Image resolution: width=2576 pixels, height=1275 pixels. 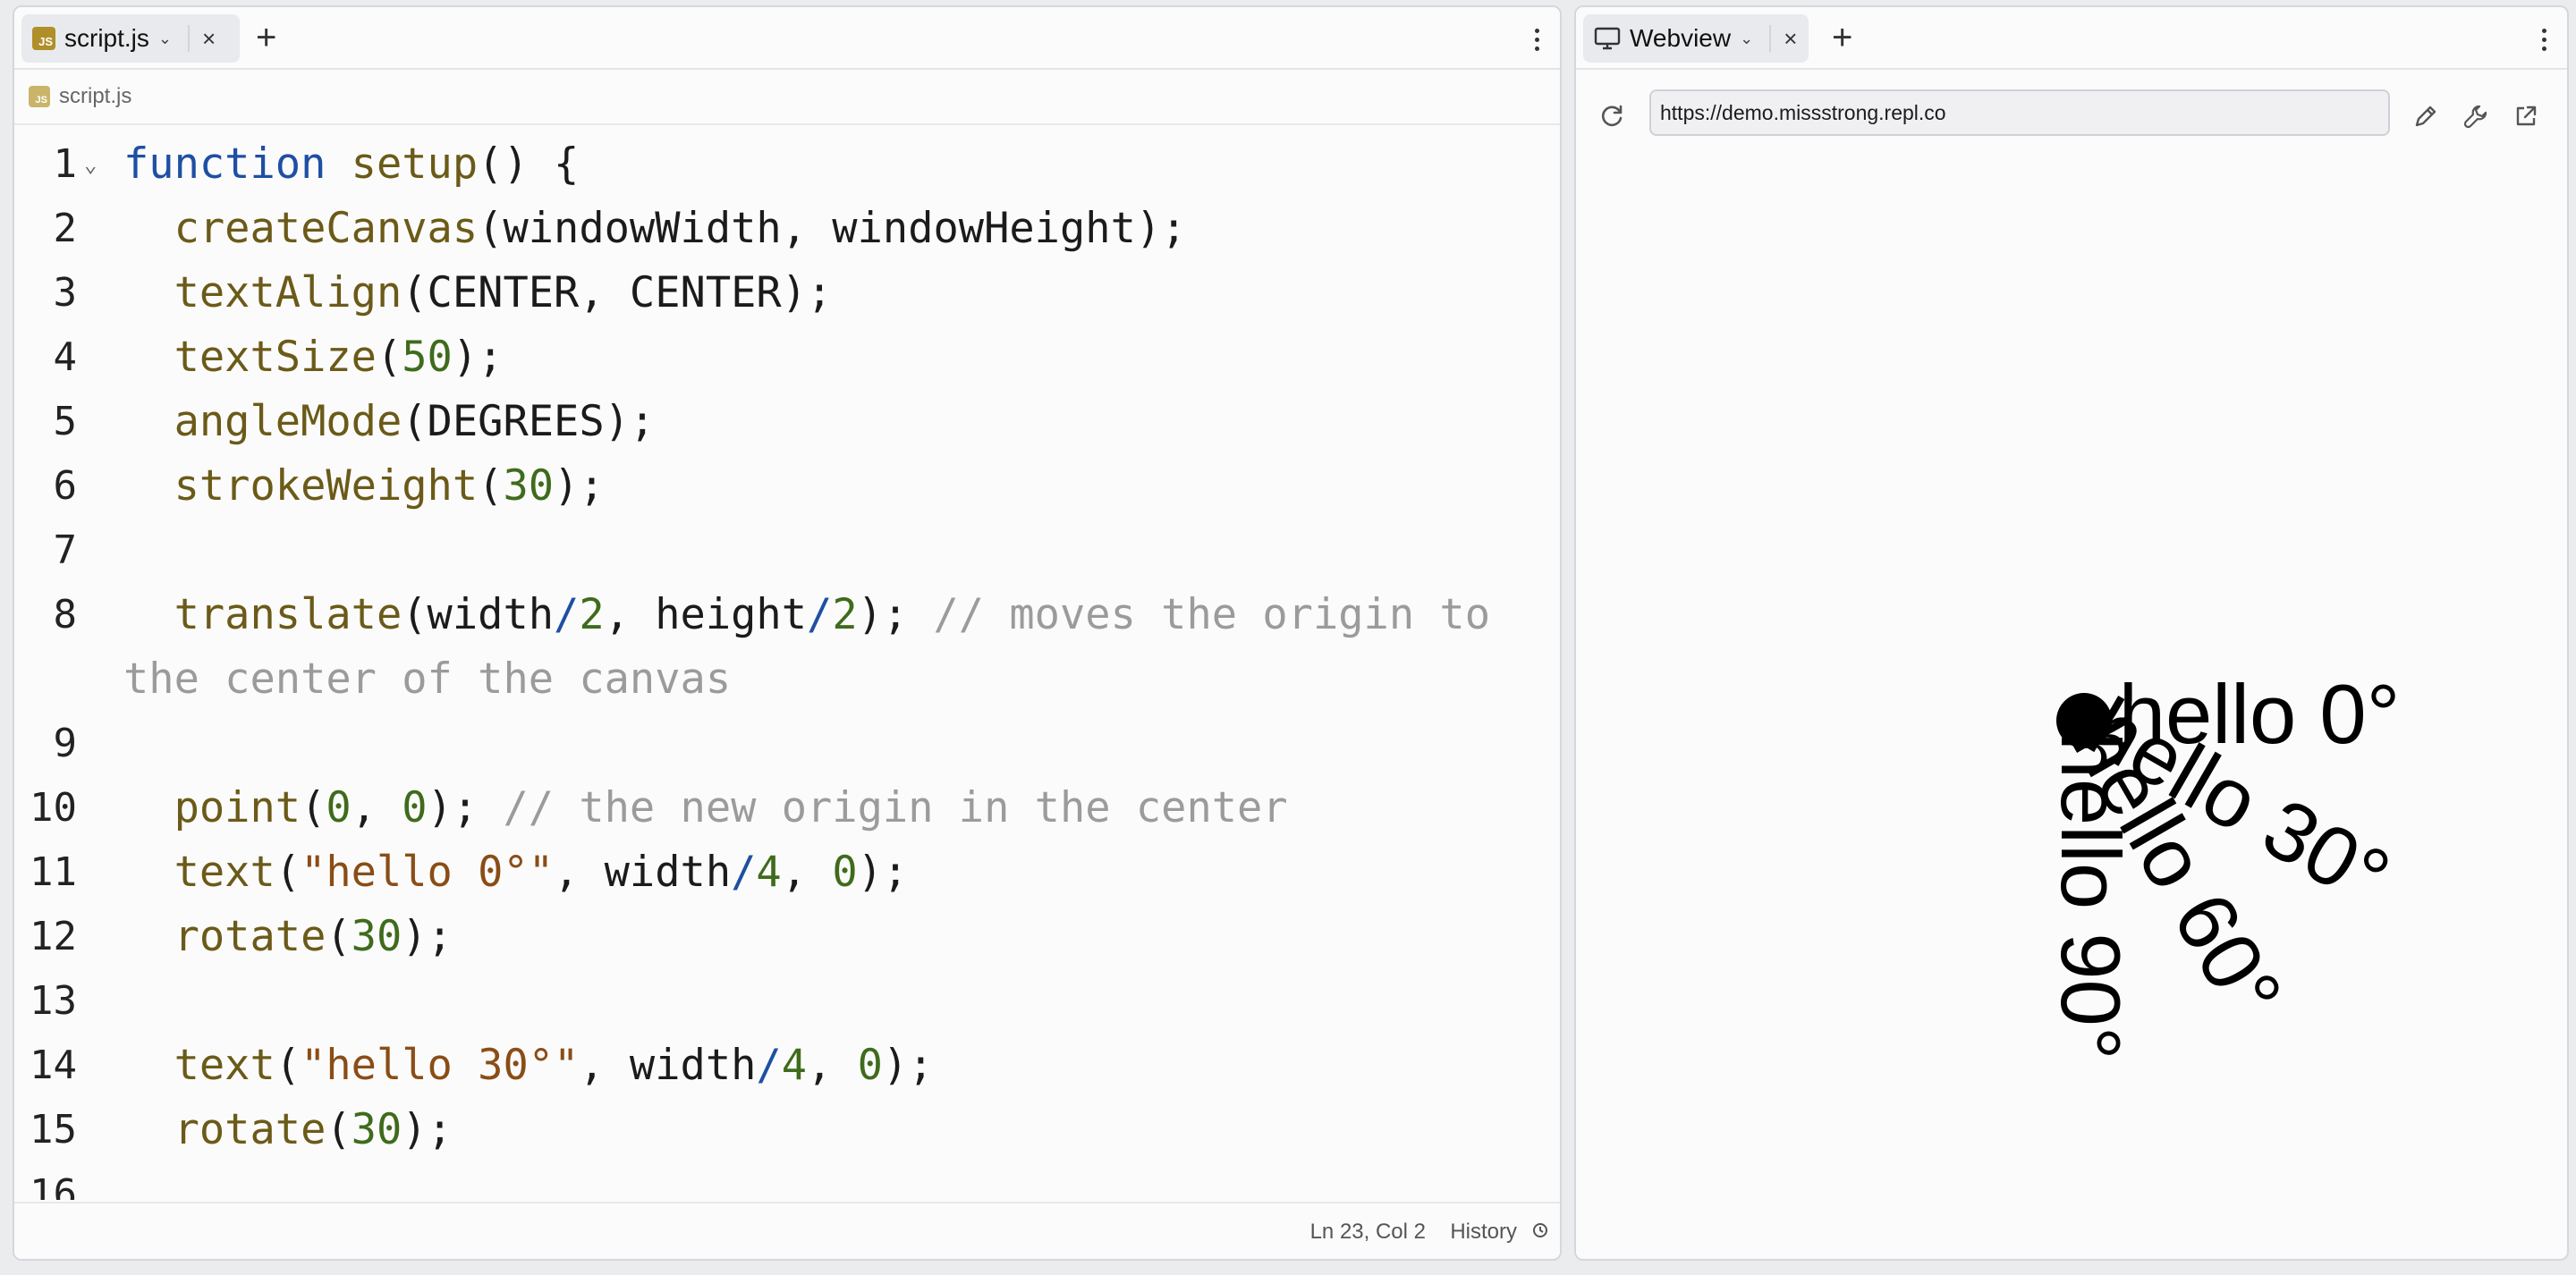 What do you see at coordinates (53, 1065) in the screenshot?
I see `line-number: 14` at bounding box center [53, 1065].